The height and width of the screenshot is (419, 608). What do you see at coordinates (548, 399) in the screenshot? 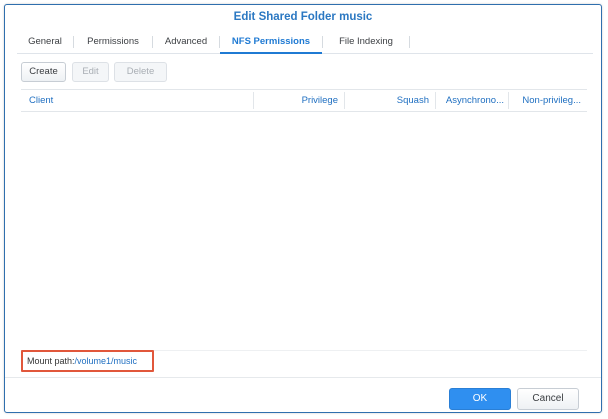
I see `cancel-button: Cancel` at bounding box center [548, 399].